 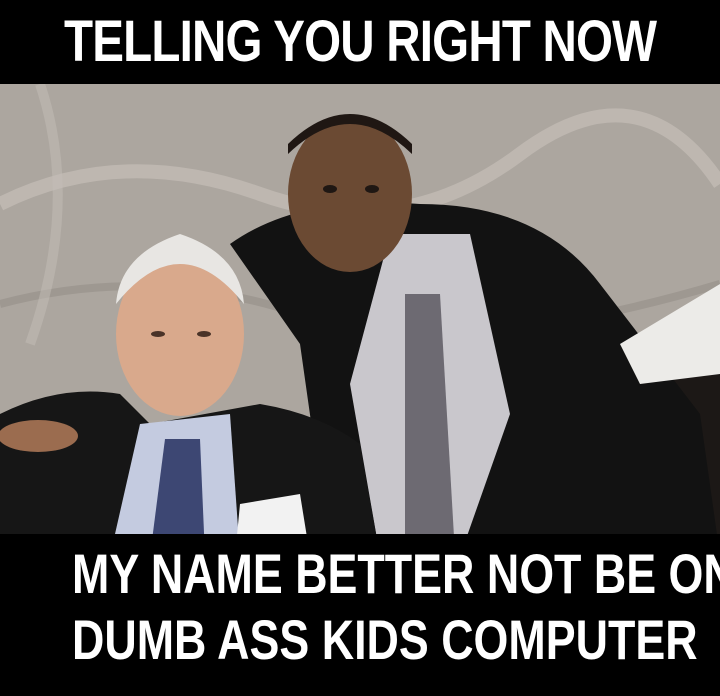 What do you see at coordinates (39, 436) in the screenshot?
I see `hand` at bounding box center [39, 436].